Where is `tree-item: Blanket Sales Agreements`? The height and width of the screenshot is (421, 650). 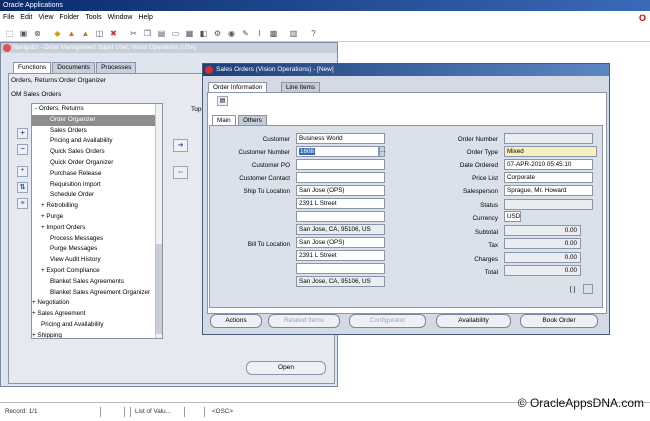
tree-item: Blanket Sales Agreements is located at coordinates (97, 282).